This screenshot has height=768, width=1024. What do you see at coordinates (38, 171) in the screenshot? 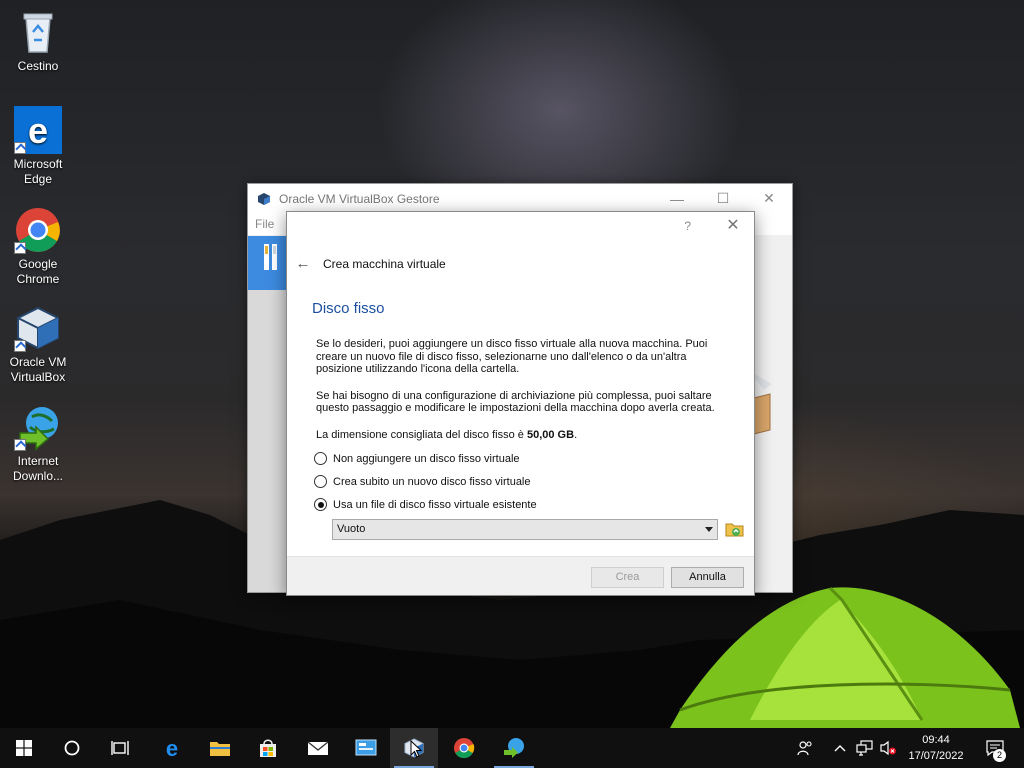
I see `desktop-icon-label: Microsoft Edge` at bounding box center [38, 171].